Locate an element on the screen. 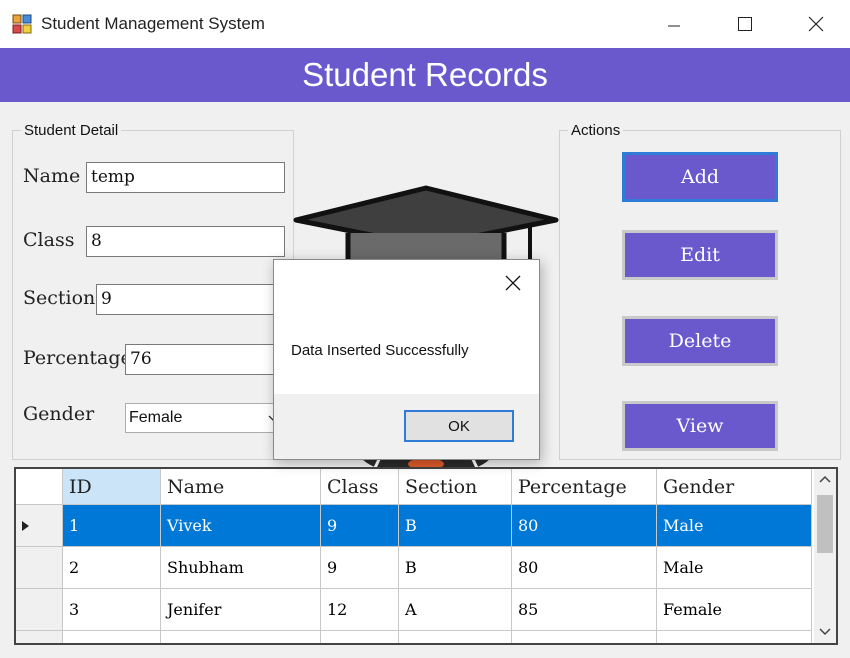 The image size is (850, 658). column-header-class: Class is located at coordinates (360, 487).